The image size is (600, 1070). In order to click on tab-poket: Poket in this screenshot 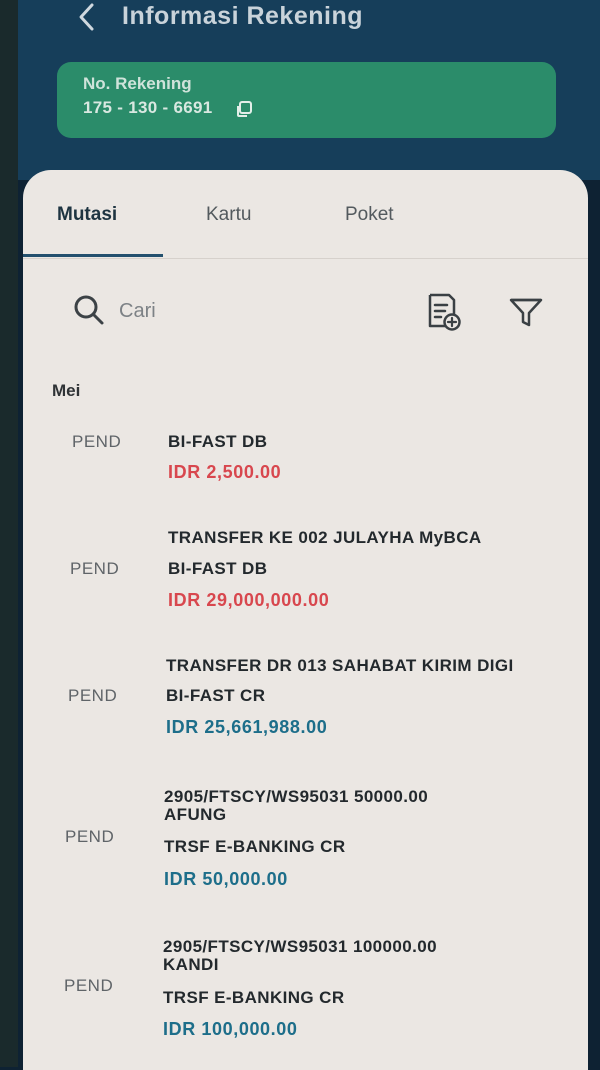, I will do `click(369, 215)`.